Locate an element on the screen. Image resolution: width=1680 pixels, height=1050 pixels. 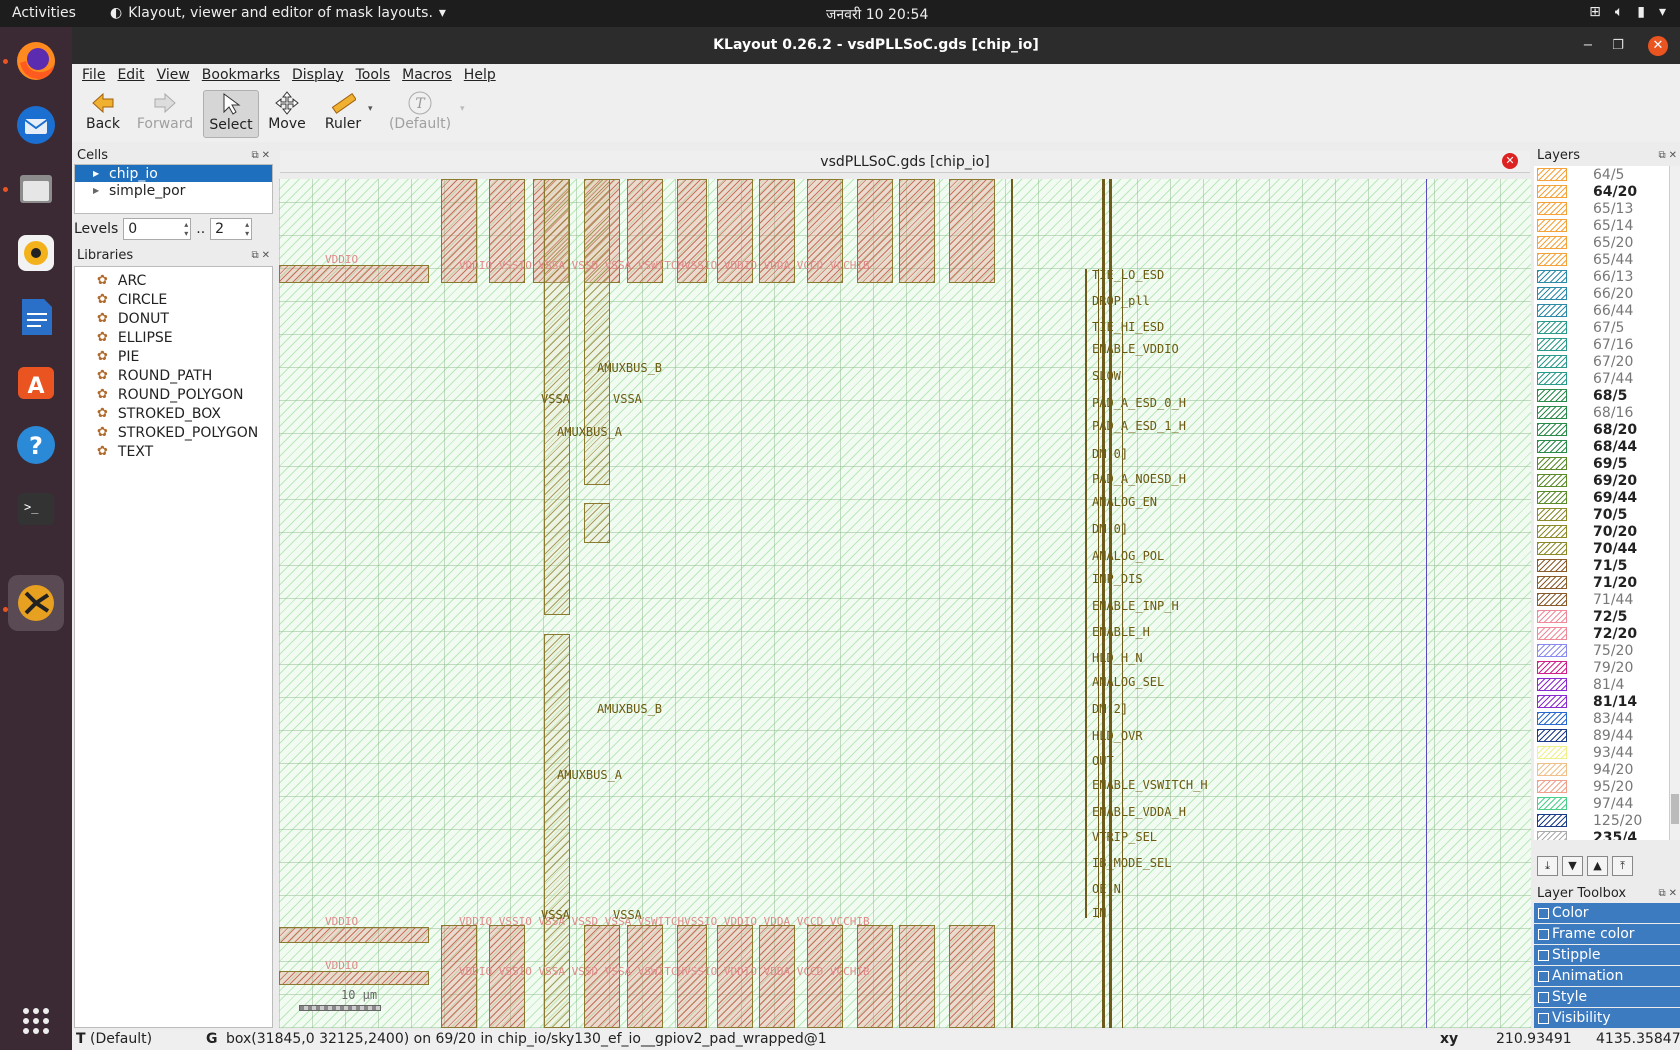
thunderbird-icon is located at coordinates (36, 125).